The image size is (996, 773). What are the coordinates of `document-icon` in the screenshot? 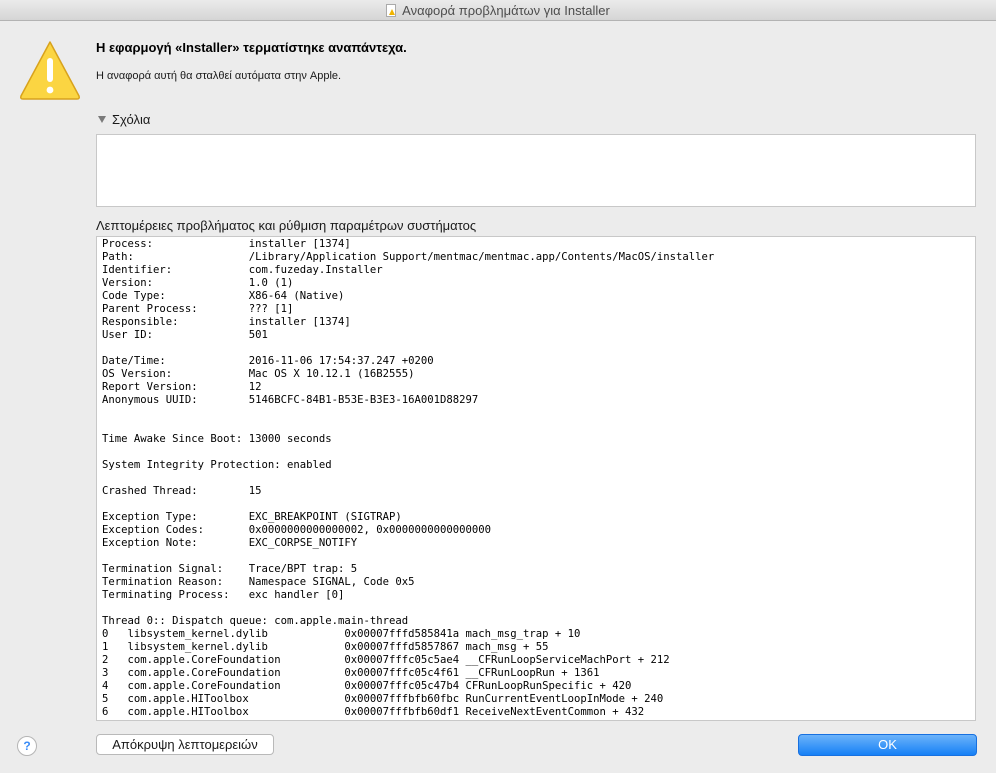 It's located at (391, 10).